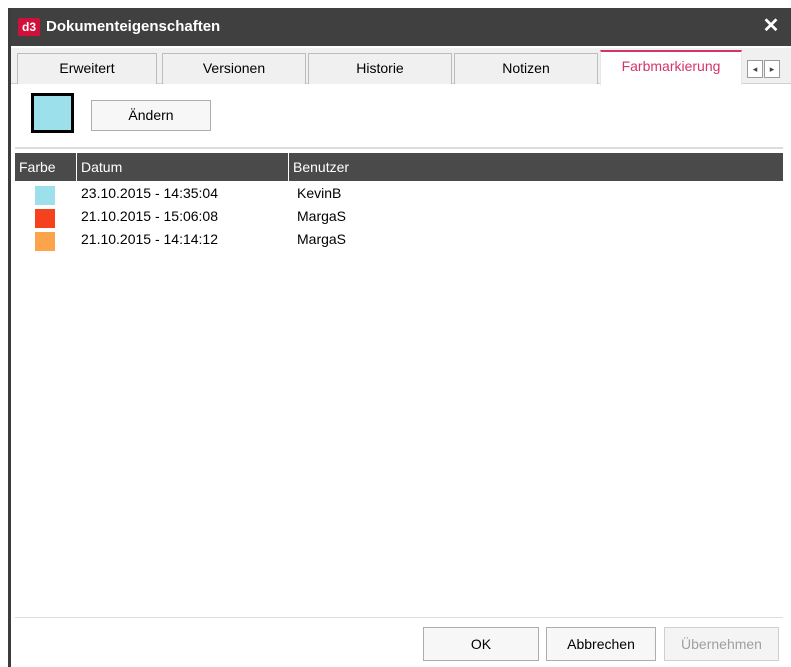  What do you see at coordinates (399, 148) in the screenshot?
I see `divider` at bounding box center [399, 148].